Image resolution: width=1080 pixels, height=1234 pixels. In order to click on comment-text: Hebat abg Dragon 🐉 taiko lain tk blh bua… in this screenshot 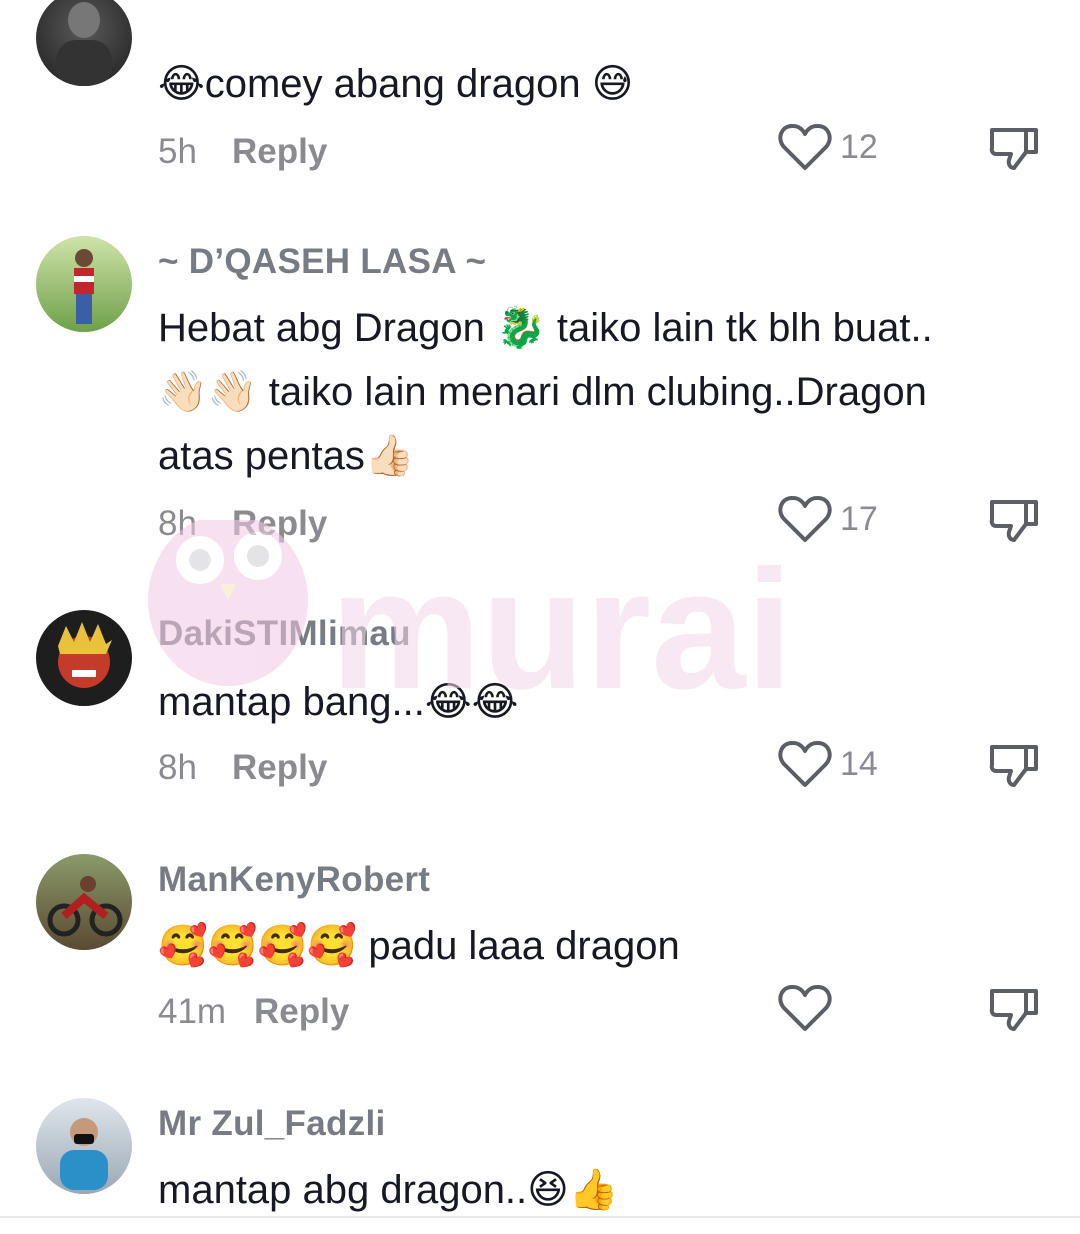, I will do `click(545, 392)`.